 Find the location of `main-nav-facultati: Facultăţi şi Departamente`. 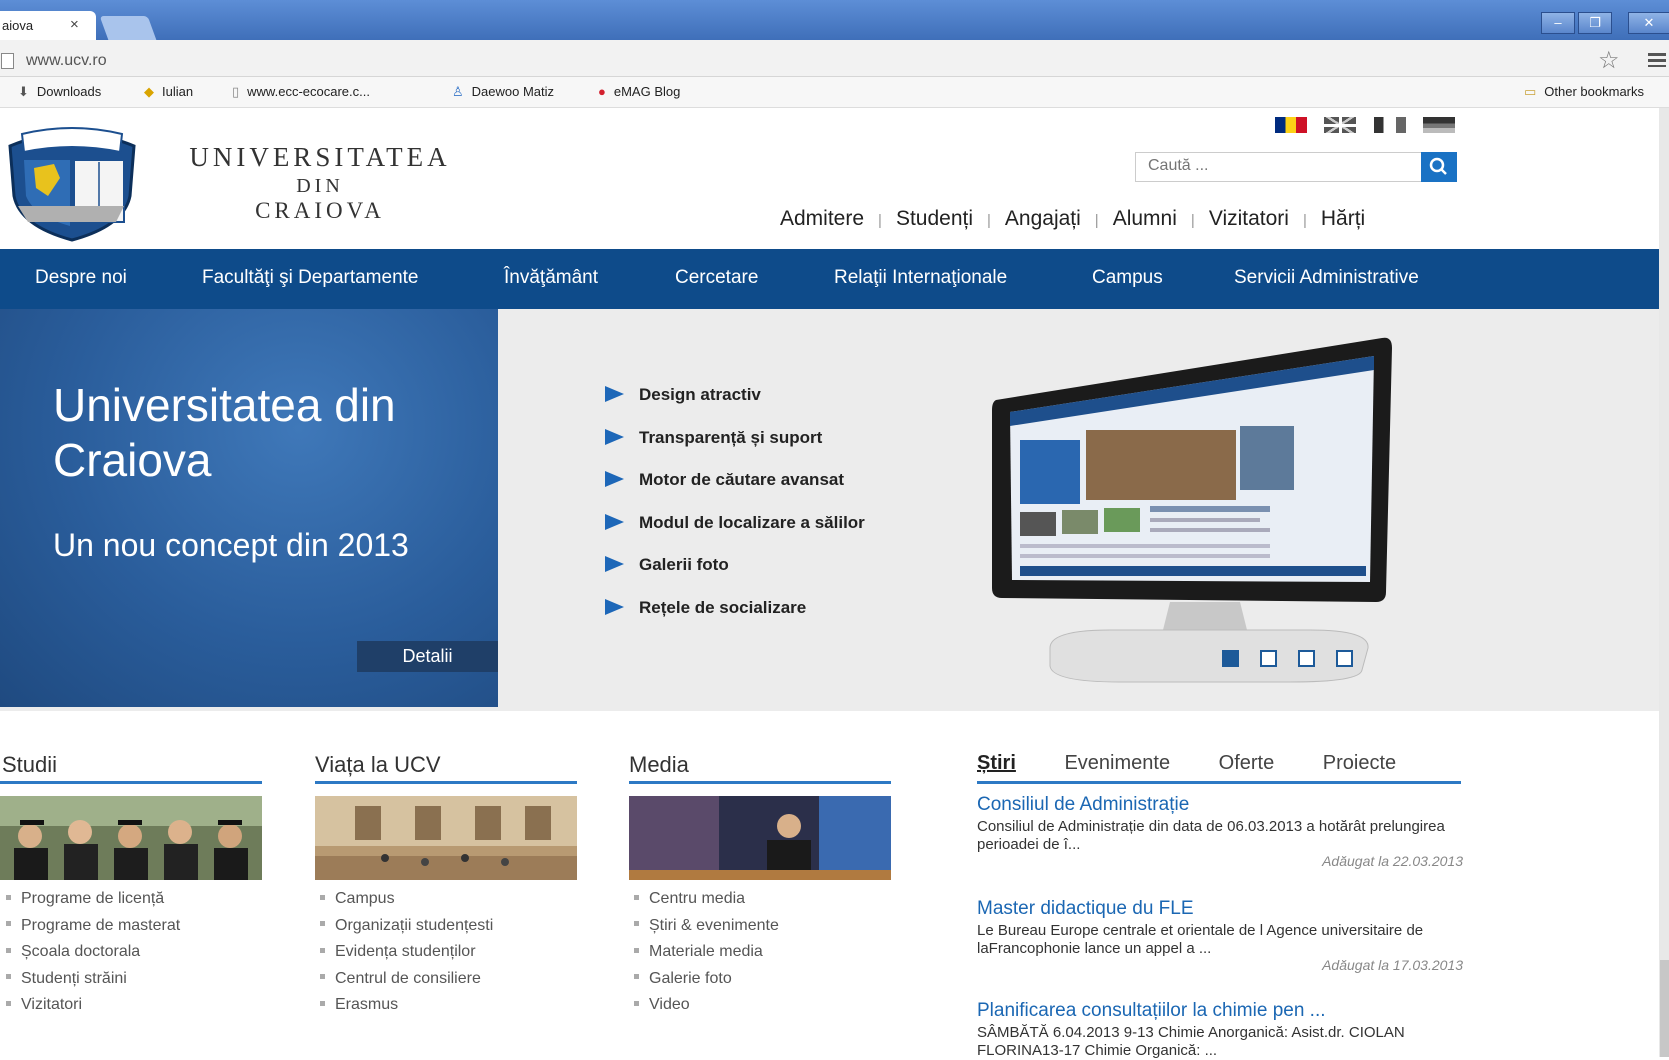

main-nav-facultati: Facultăţi şi Departamente is located at coordinates (310, 278).